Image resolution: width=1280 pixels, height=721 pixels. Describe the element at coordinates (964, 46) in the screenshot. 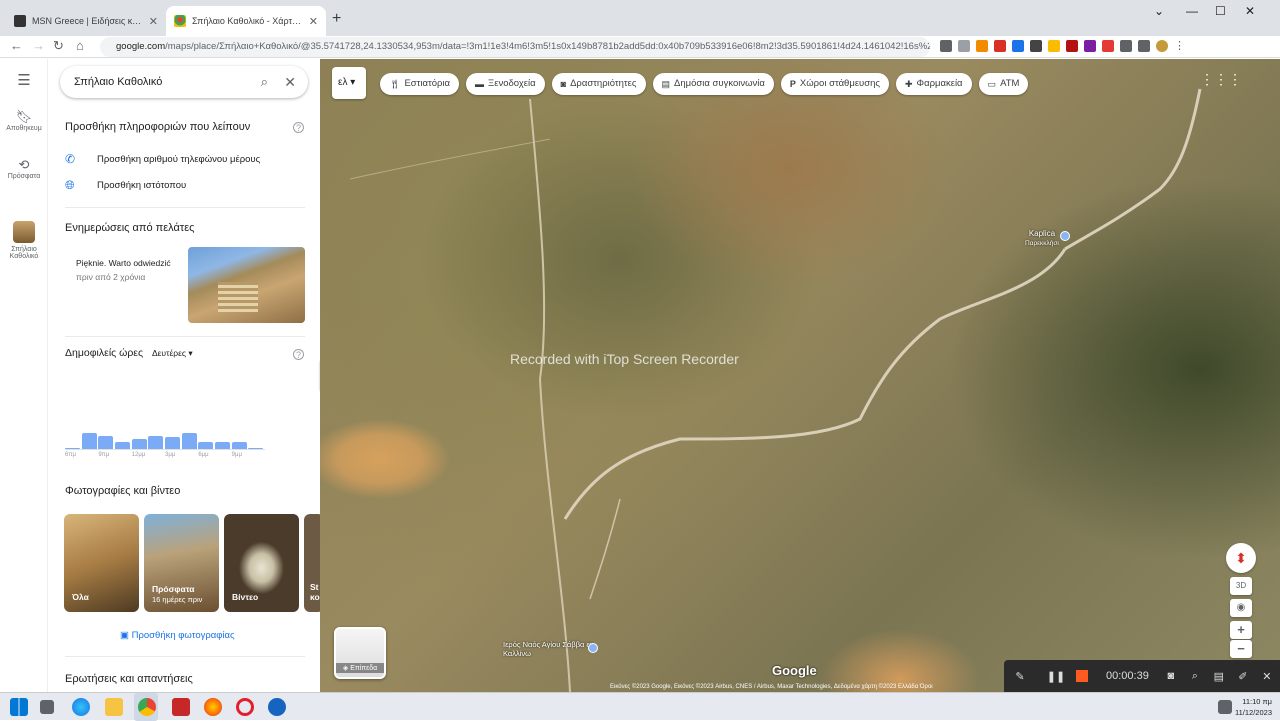

I see `bookmark-star-icon` at that location.